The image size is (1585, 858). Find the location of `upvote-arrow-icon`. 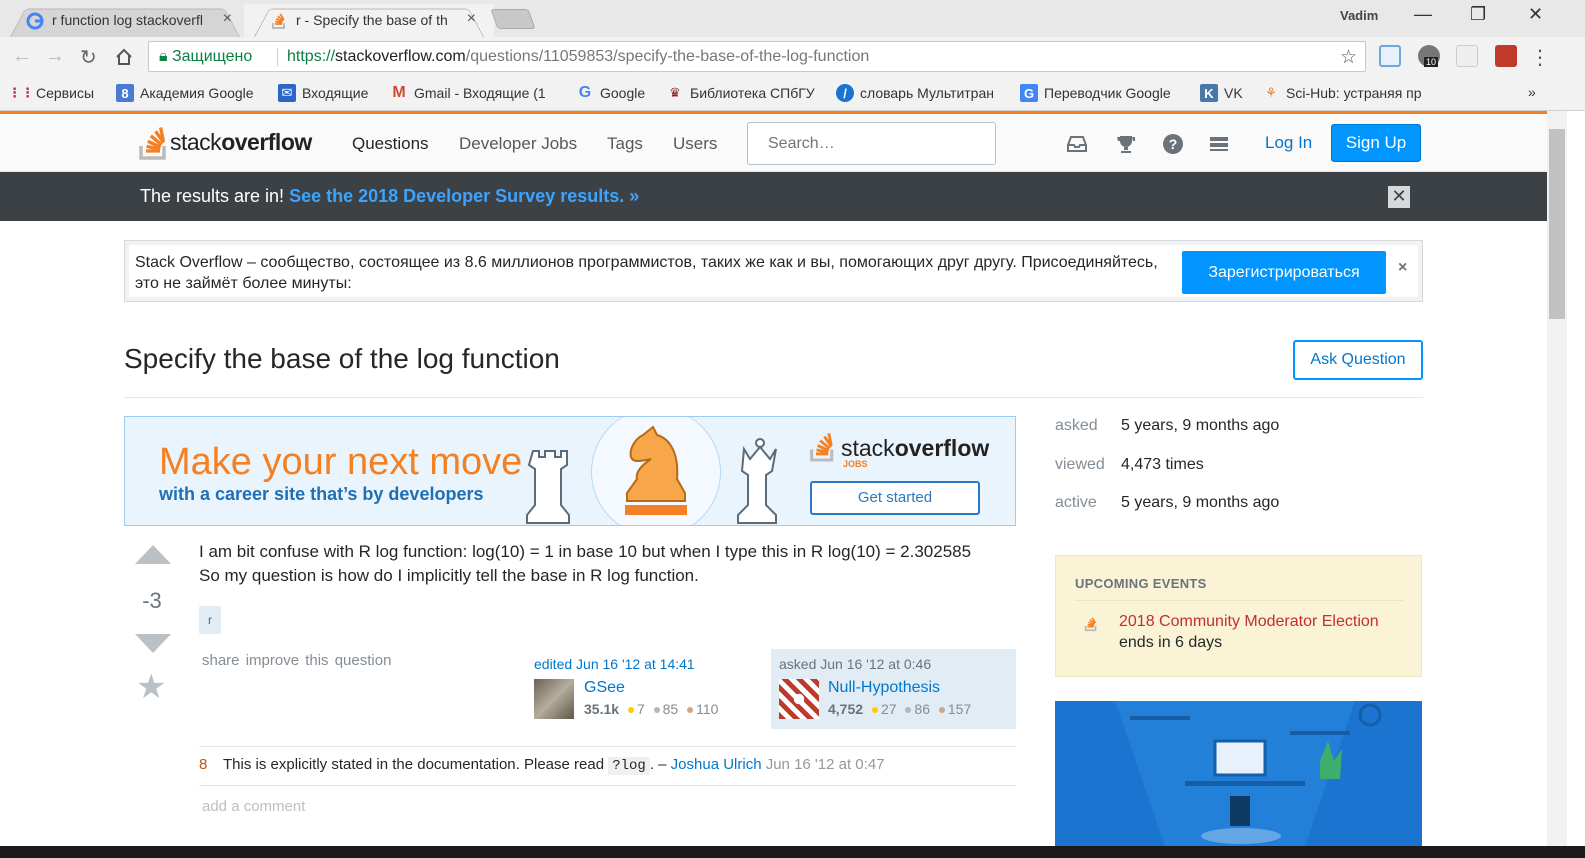

upvote-arrow-icon is located at coordinates (153, 554).